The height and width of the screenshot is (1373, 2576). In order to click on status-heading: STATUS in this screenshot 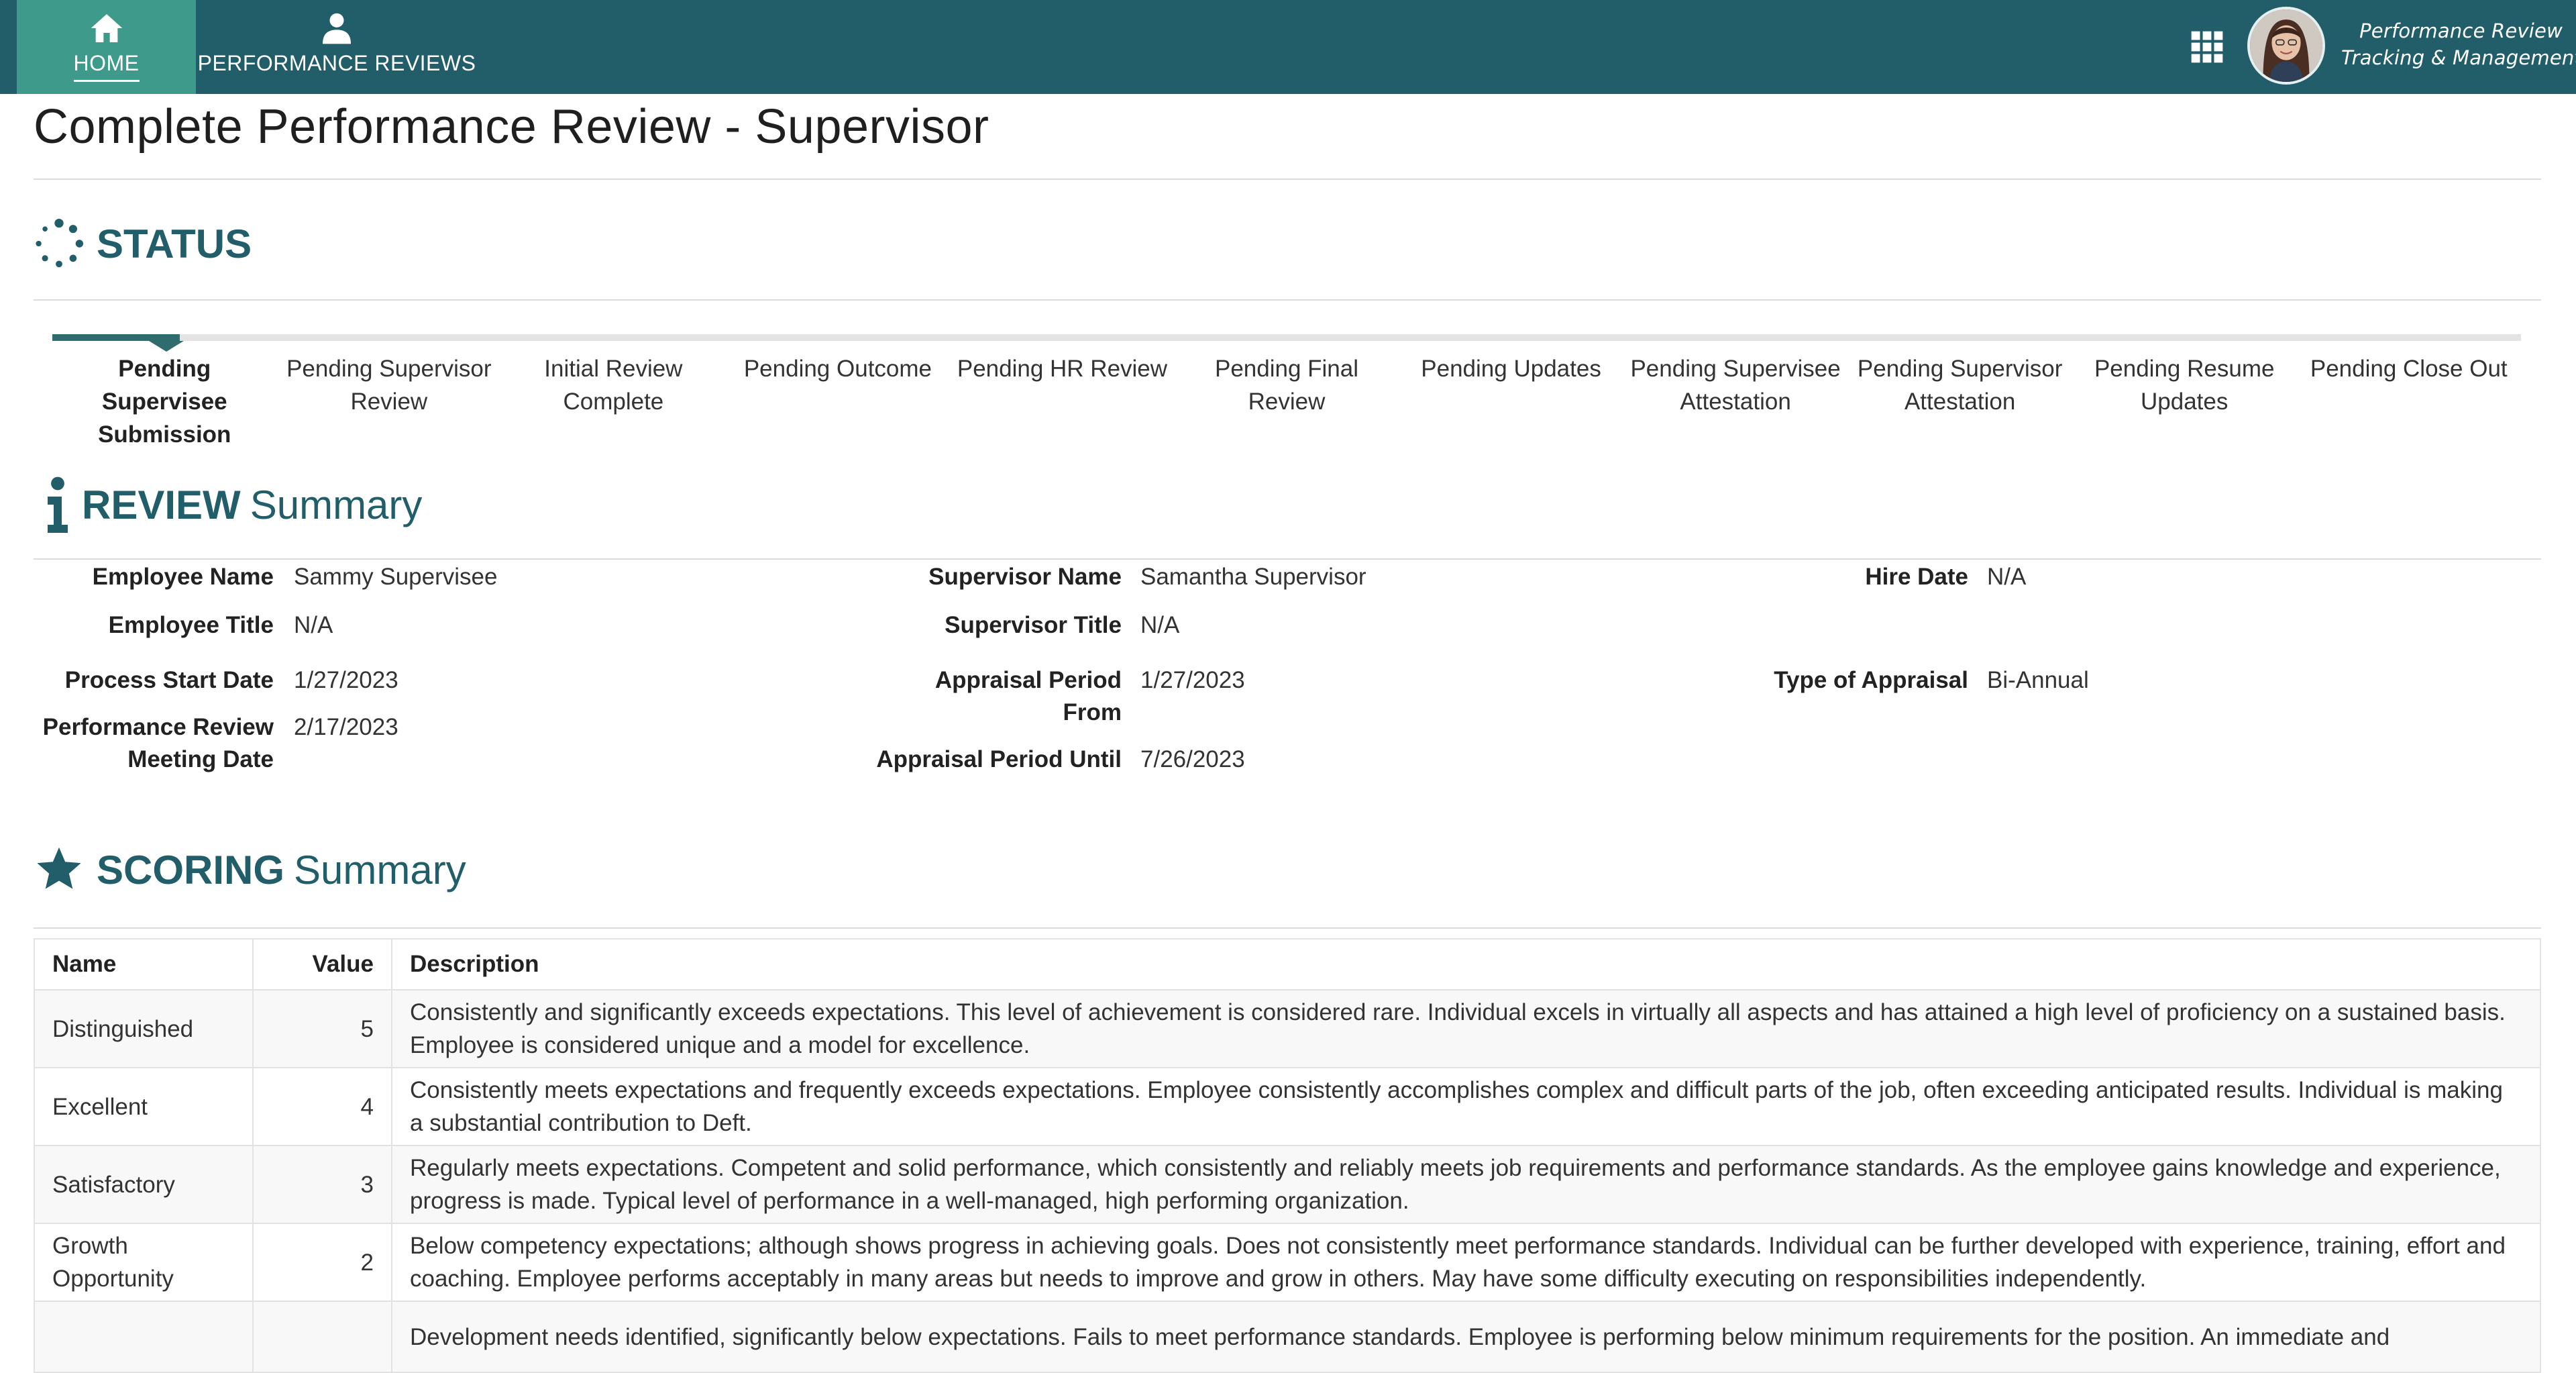, I will do `click(143, 243)`.